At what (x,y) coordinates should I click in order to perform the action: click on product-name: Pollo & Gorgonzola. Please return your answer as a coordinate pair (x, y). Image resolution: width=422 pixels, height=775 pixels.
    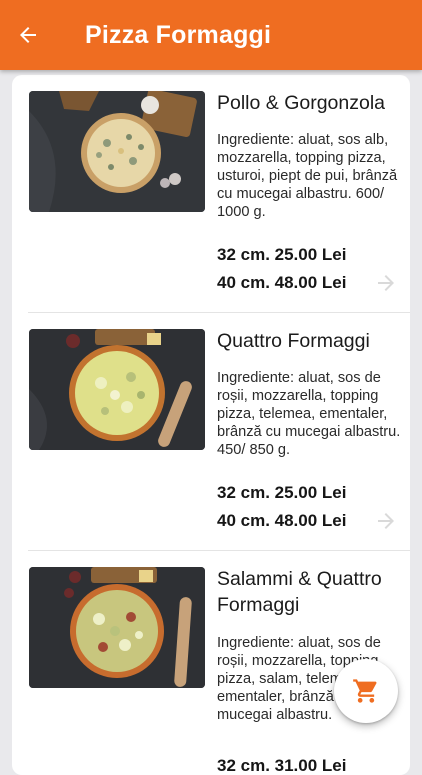
    Looking at the image, I should click on (301, 103).